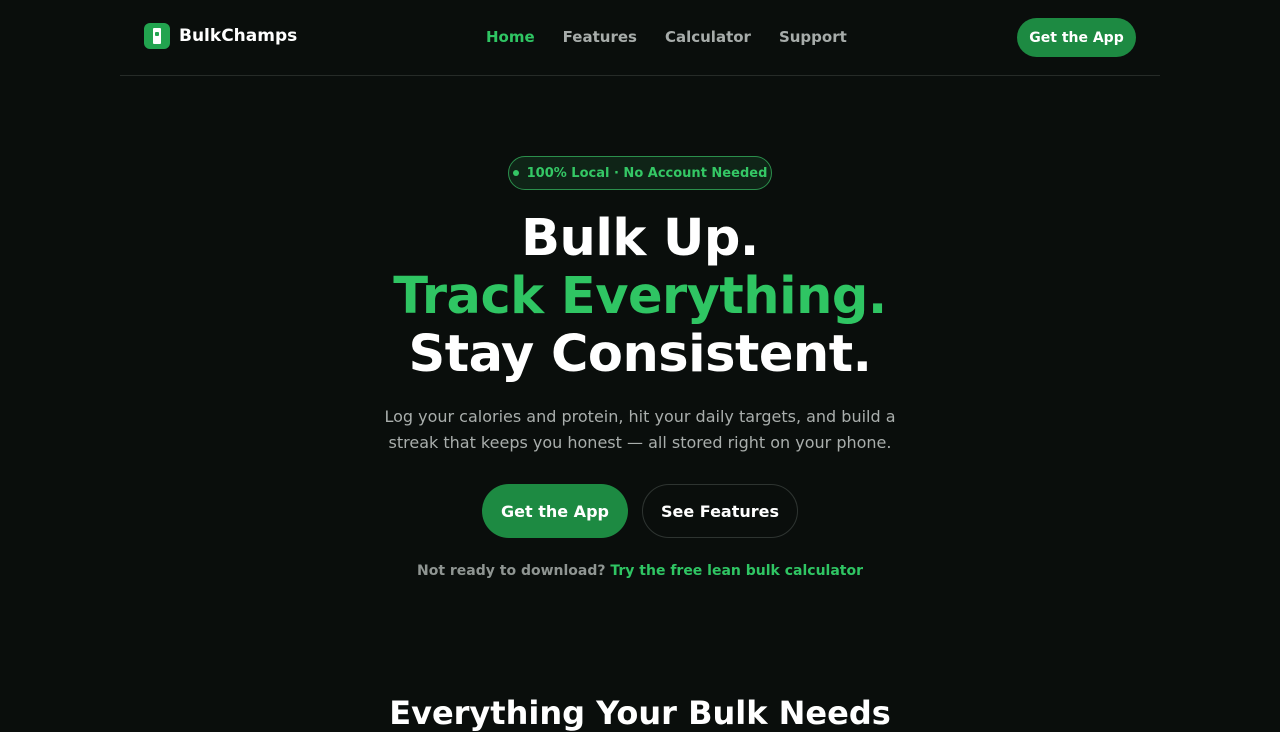  I want to click on dot-icon, so click(515, 173).